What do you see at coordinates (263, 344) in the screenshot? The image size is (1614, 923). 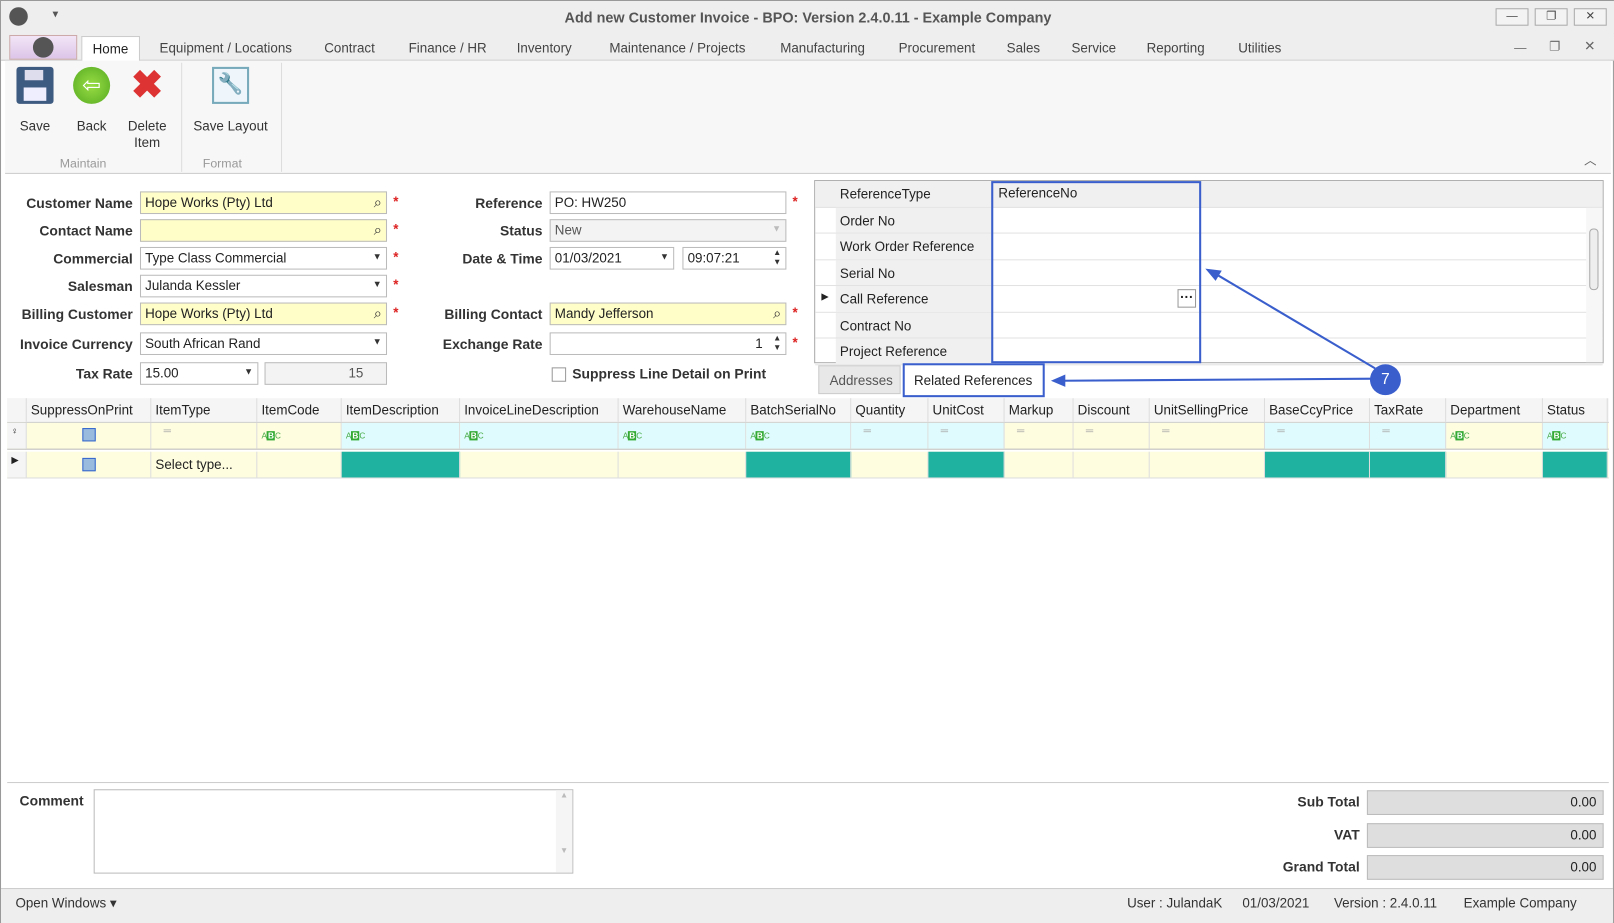 I see `invoice-currency-select: South African Rand ▼` at bounding box center [263, 344].